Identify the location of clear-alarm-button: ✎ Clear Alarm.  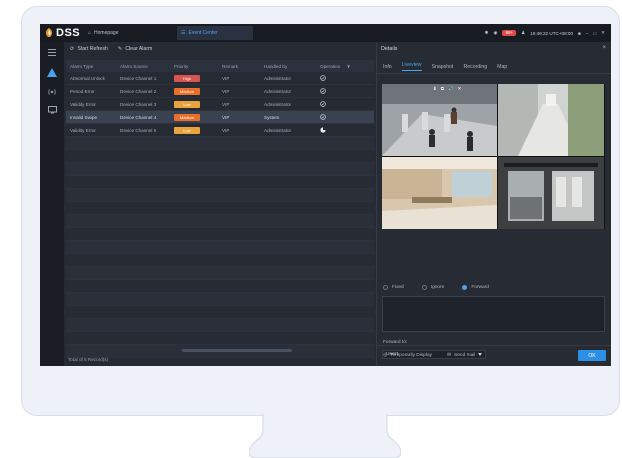
(135, 49).